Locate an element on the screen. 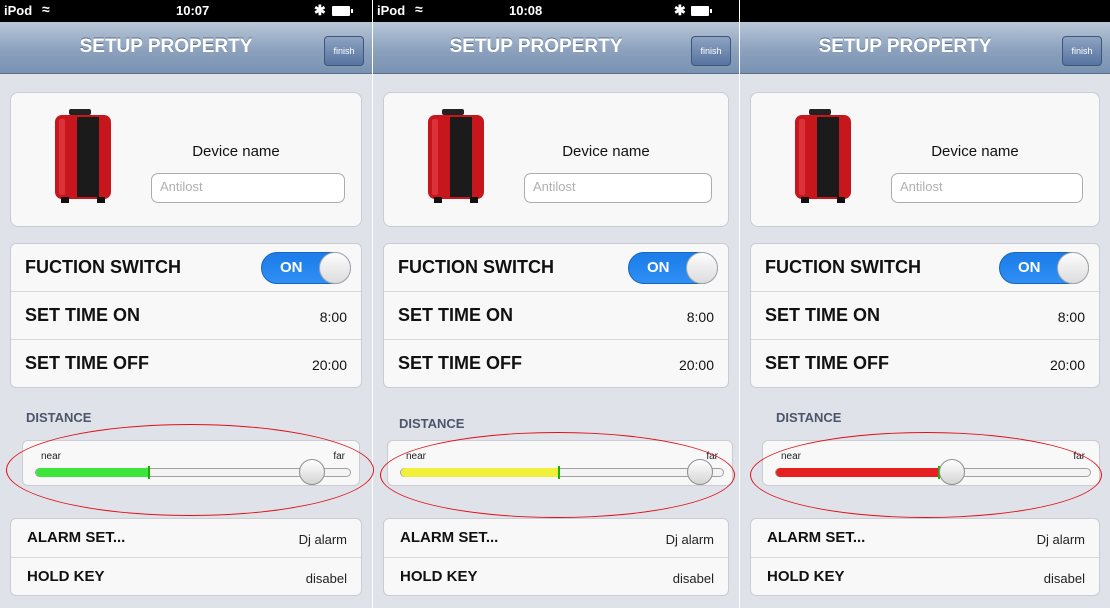 Image resolution: width=1110 pixels, height=608 pixels. status-bar is located at coordinates (925, 11).